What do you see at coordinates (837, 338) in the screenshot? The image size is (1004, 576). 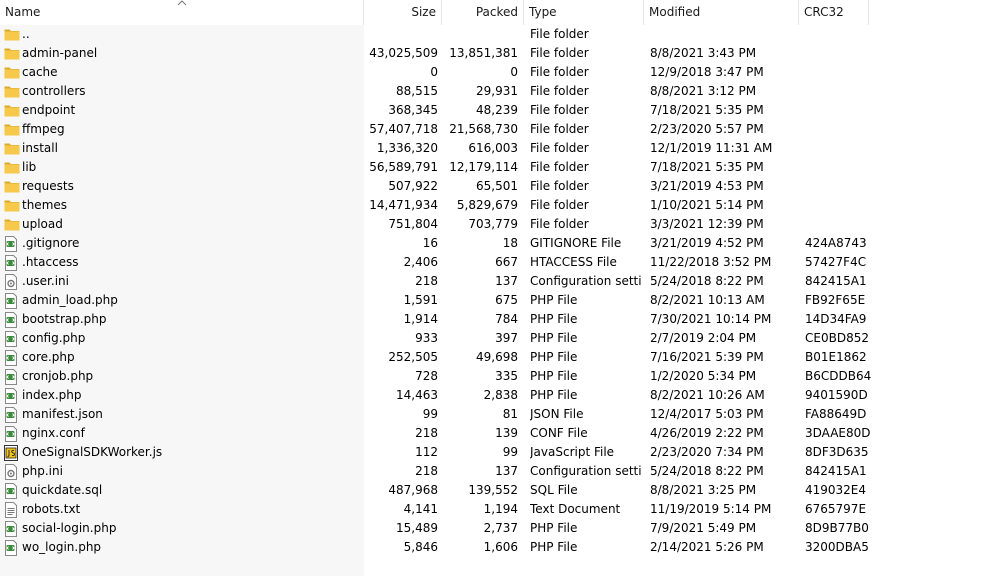 I see `file-crc: CE0BD852` at bounding box center [837, 338].